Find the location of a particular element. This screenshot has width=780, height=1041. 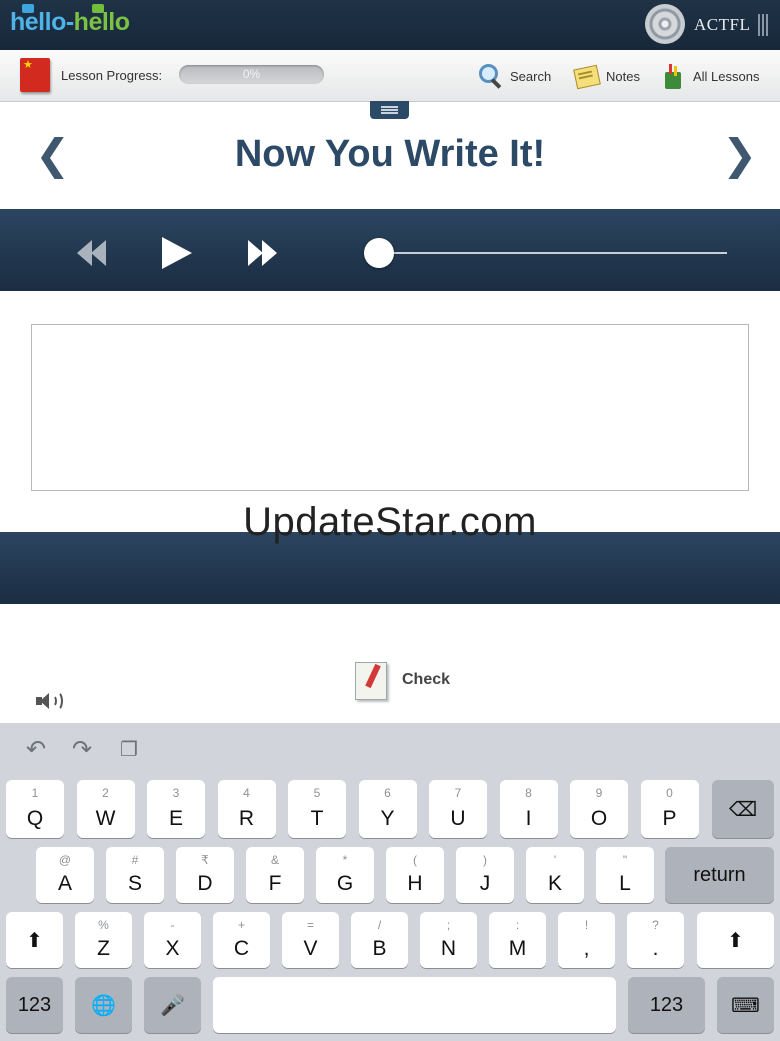

key-row1-2: 3E is located at coordinates (176, 809).